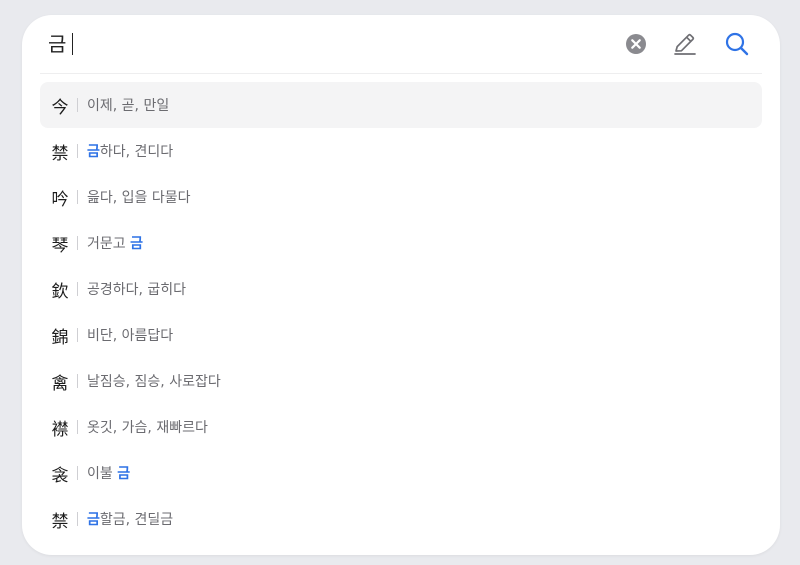 The height and width of the screenshot is (565, 800). I want to click on clear-circle-x-icon, so click(636, 44).